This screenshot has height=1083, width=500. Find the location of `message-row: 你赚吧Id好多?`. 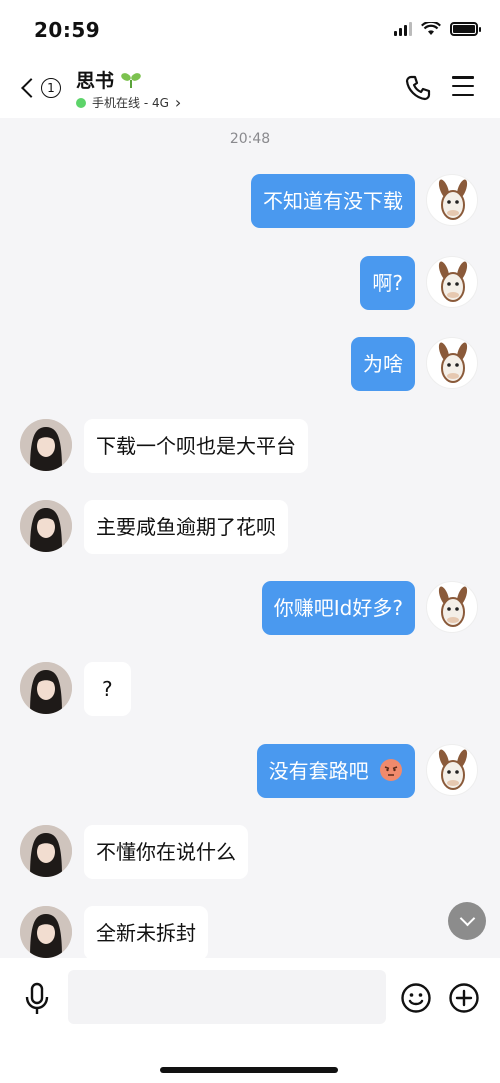

message-row: 你赚吧Id好多? is located at coordinates (369, 608).